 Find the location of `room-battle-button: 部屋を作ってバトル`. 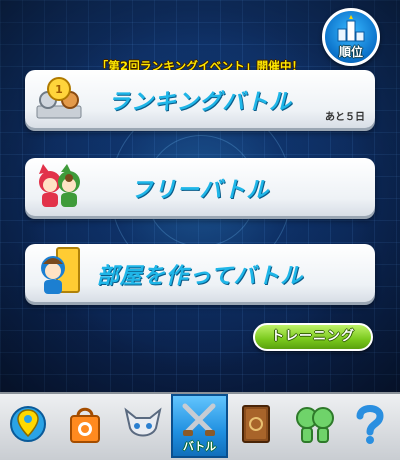

room-battle-button: 部屋を作ってバトル is located at coordinates (200, 273).